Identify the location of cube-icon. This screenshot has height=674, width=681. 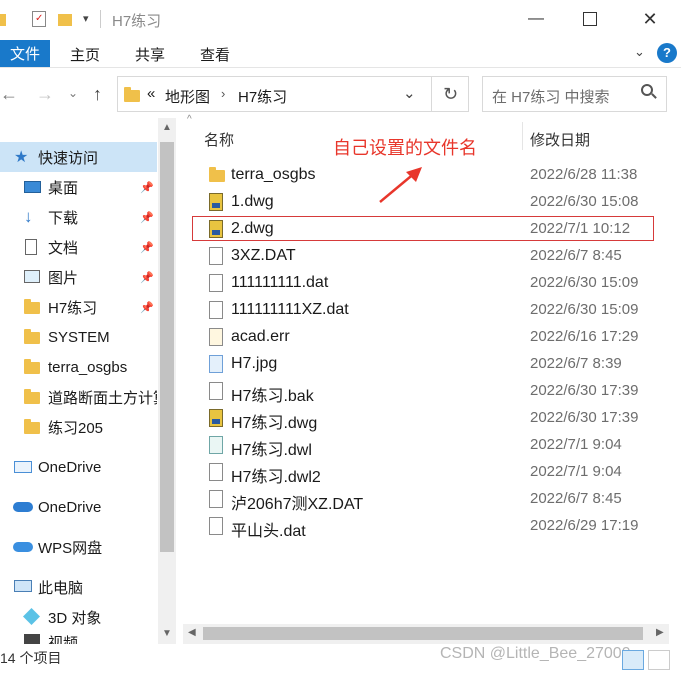
(31, 616).